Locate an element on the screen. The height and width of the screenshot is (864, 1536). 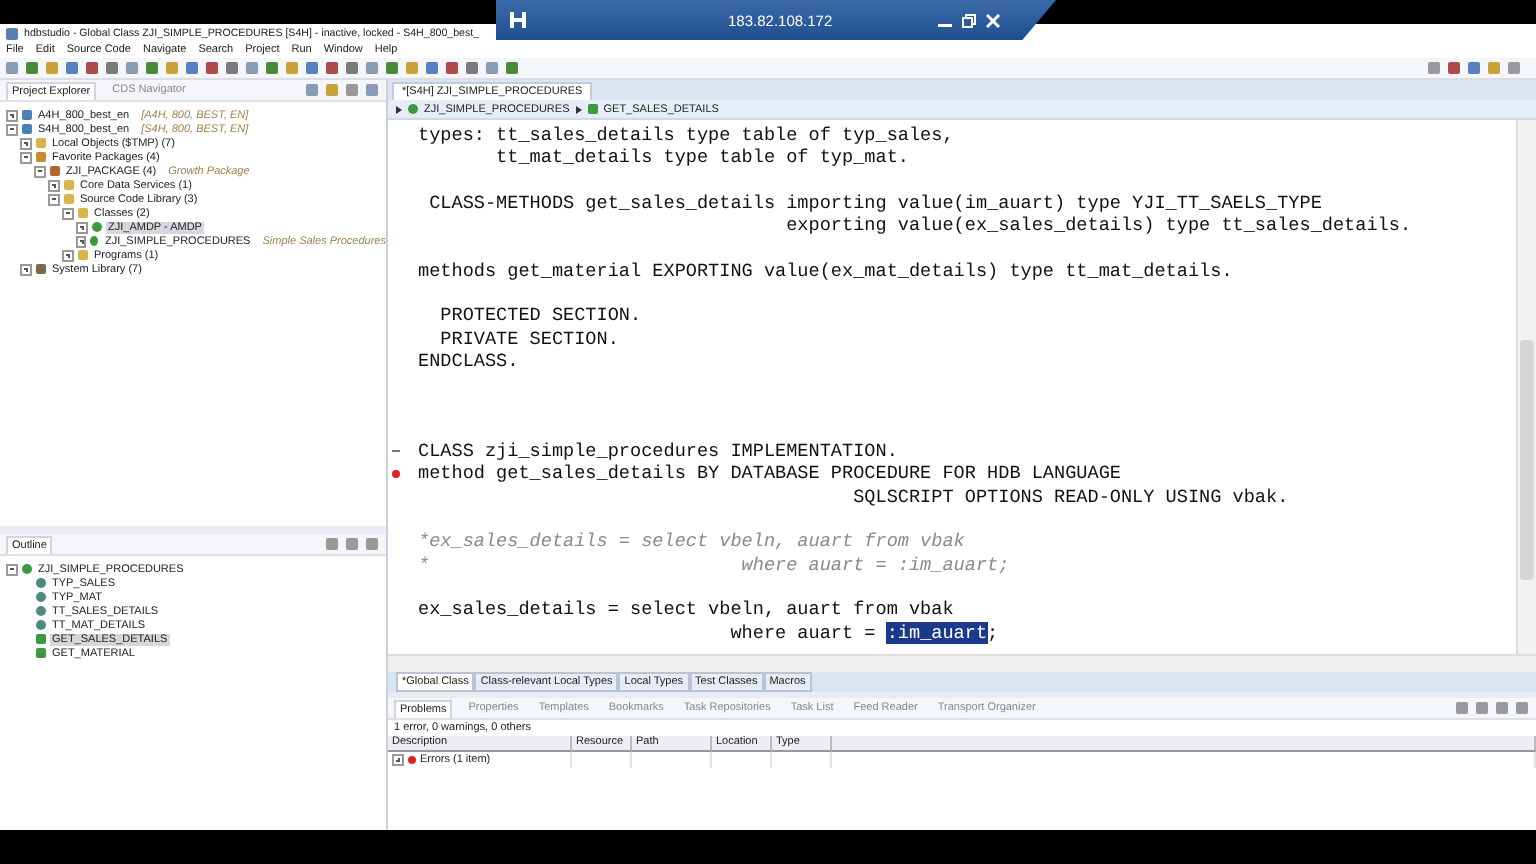
code-line: CLASS-METHODS get_sales_details importing value(im_auart) type YJI_TT_SAELS_TYPE is located at coordinates (875, 203).